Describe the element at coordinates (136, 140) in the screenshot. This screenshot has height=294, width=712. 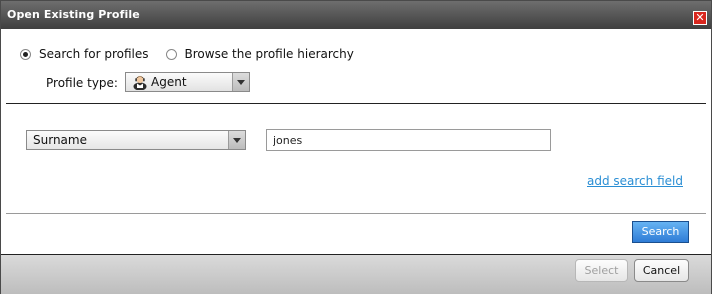
I see `search-field-select: Surname` at that location.